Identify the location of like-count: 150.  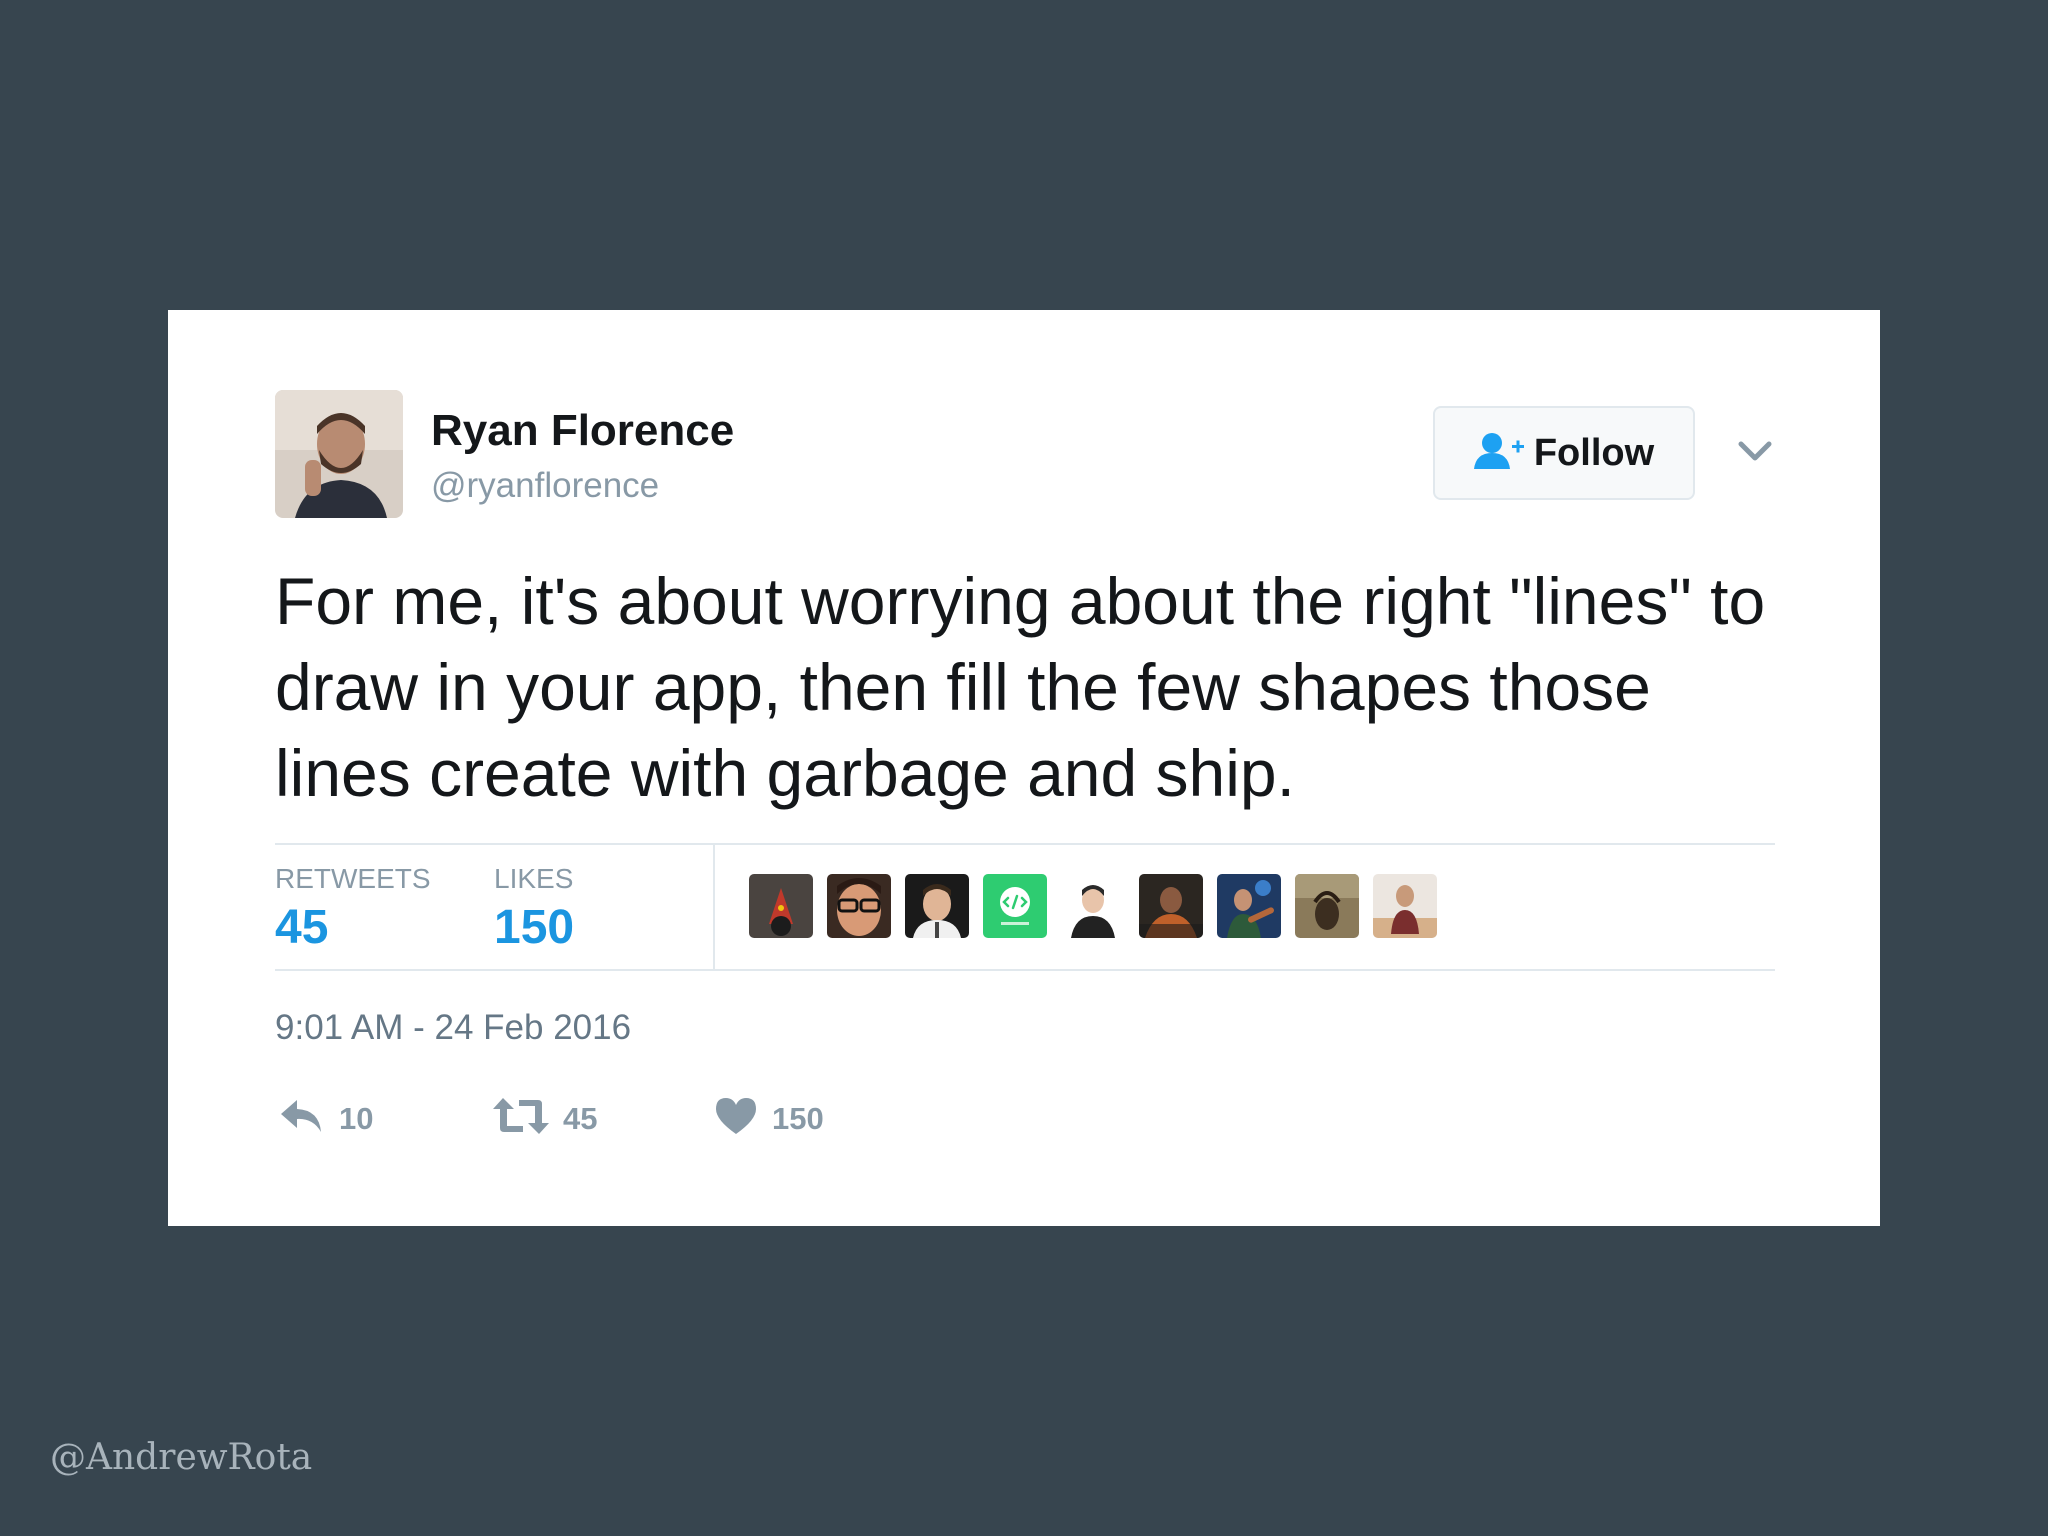
(798, 1118).